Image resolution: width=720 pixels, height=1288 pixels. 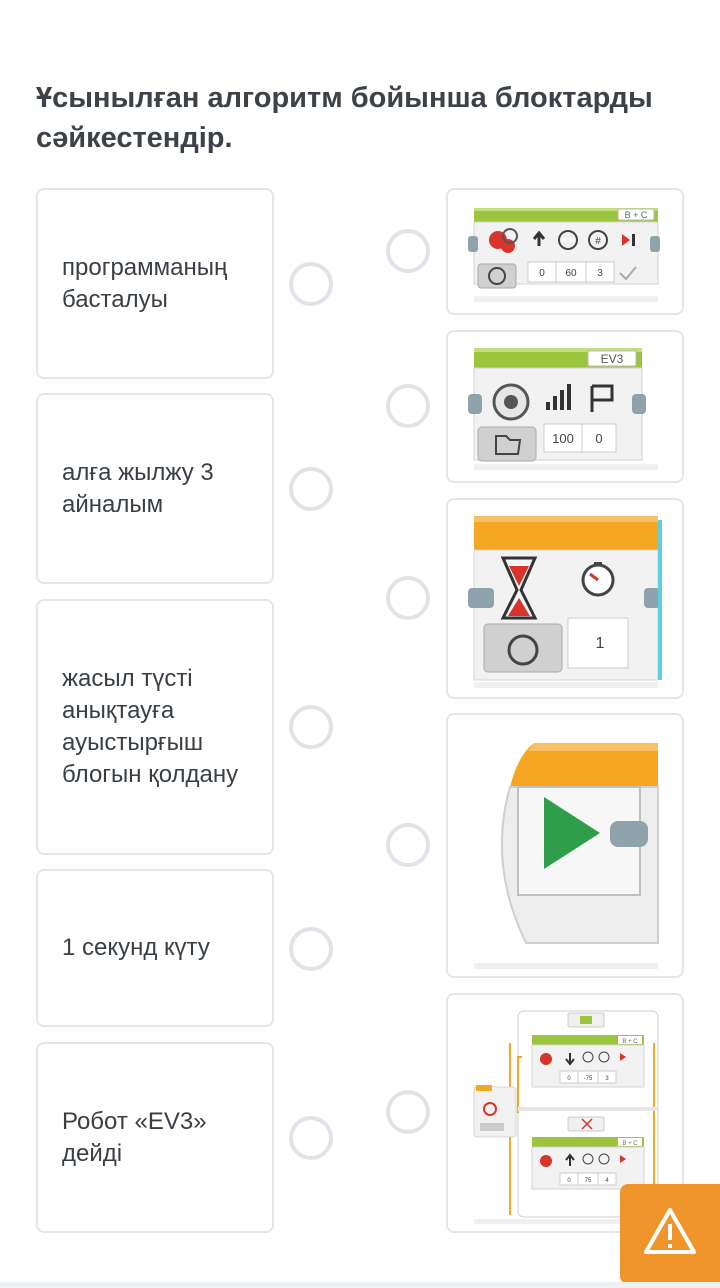 I want to click on block-value: 3, so click(x=600, y=273).